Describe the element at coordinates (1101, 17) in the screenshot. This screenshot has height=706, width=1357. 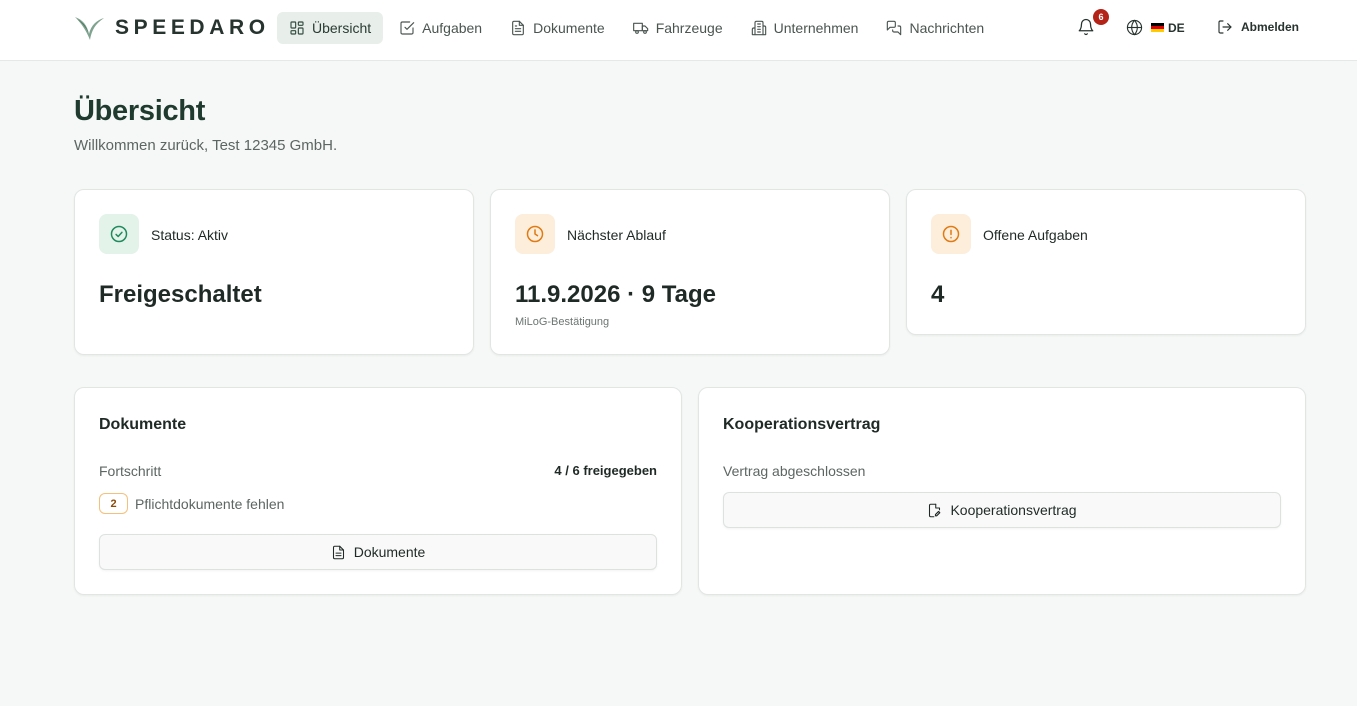
I see `notification-count-badge: 6` at that location.